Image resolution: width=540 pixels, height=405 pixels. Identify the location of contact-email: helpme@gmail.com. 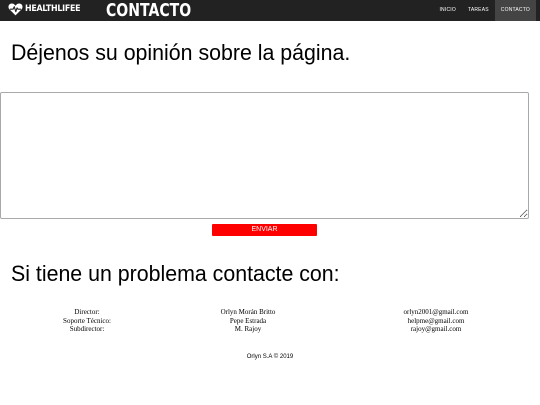
(436, 320).